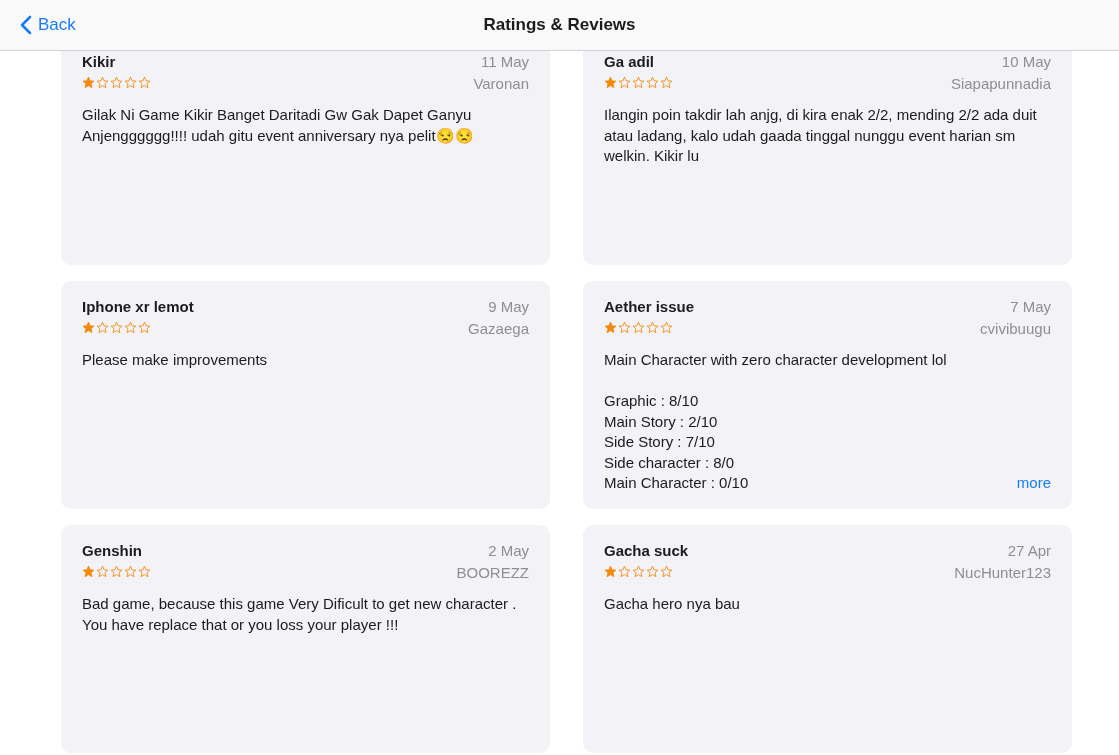 The width and height of the screenshot is (1119, 755). Describe the element at coordinates (99, 62) in the screenshot. I see `review-title: Kikir` at that location.